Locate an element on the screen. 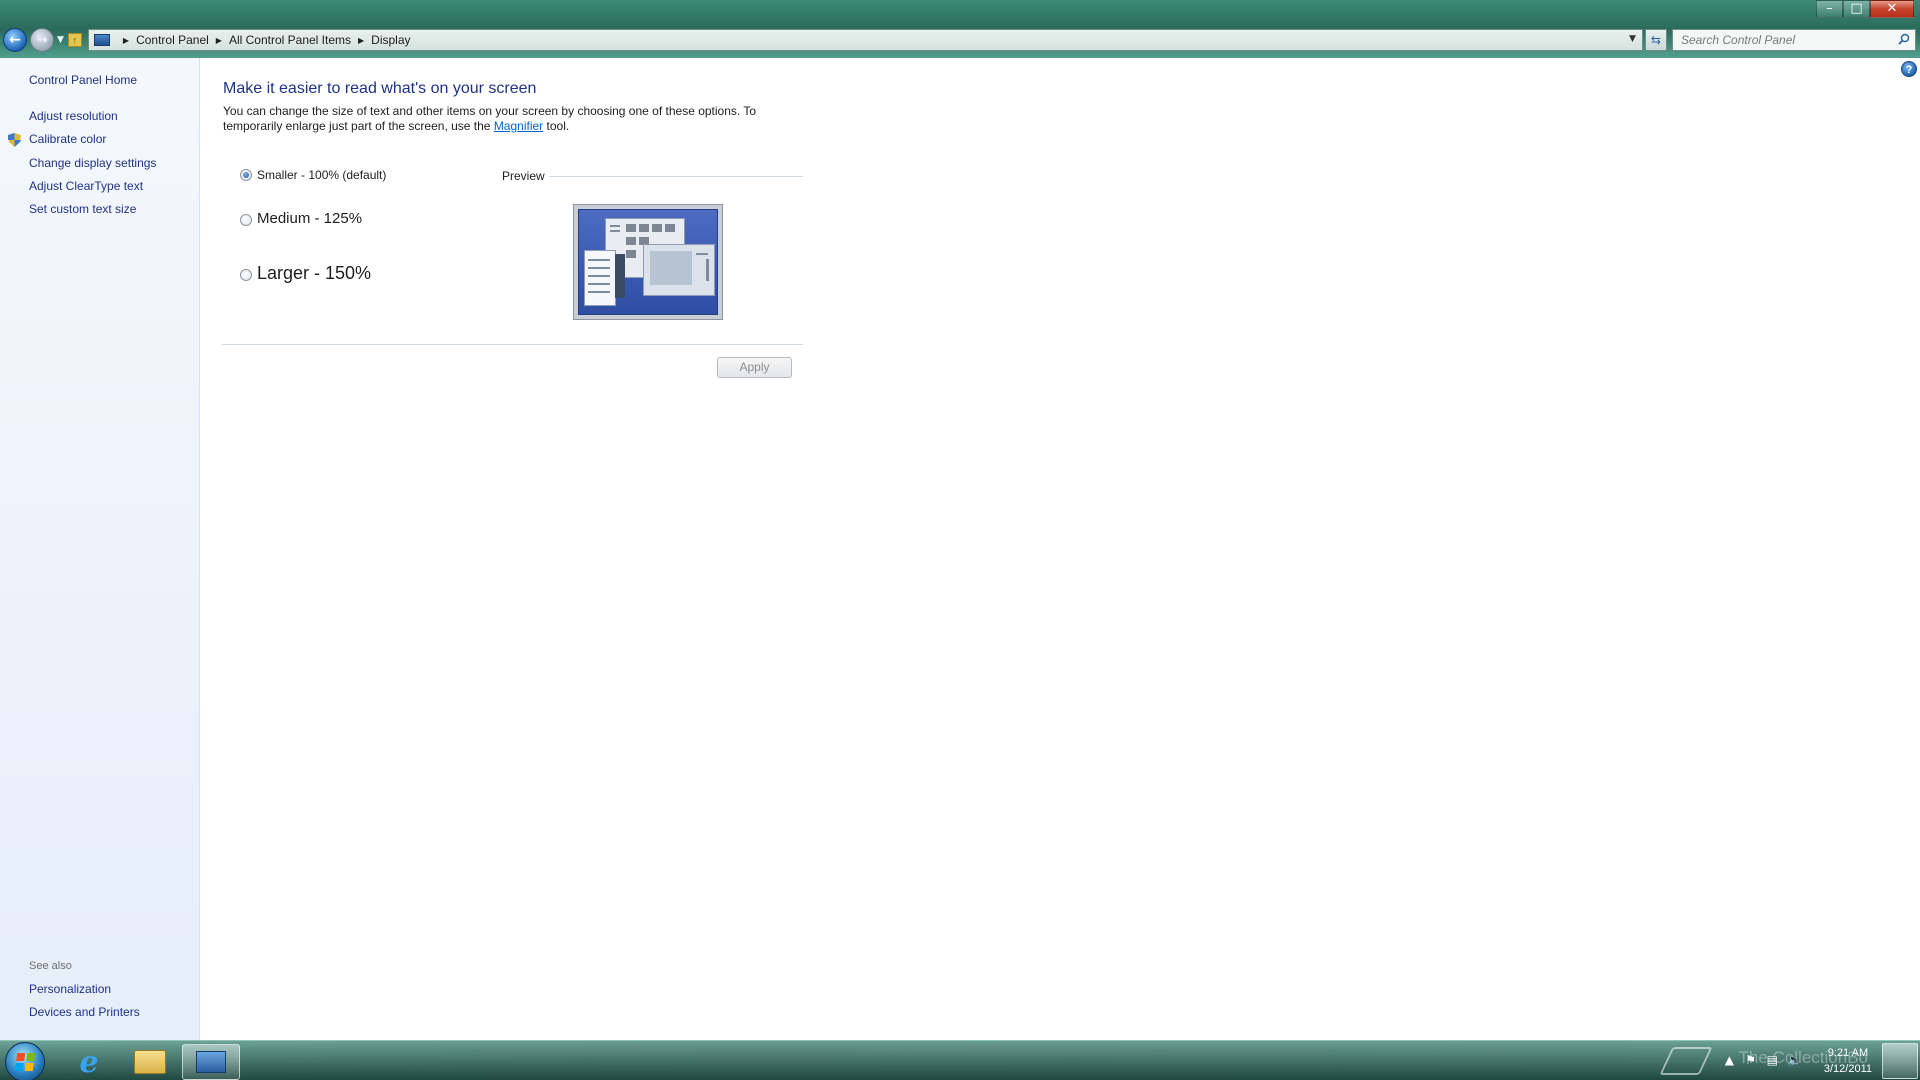 Image resolution: width=1920 pixels, height=1080 pixels. internet-explorer-icon: e is located at coordinates (89, 1062).